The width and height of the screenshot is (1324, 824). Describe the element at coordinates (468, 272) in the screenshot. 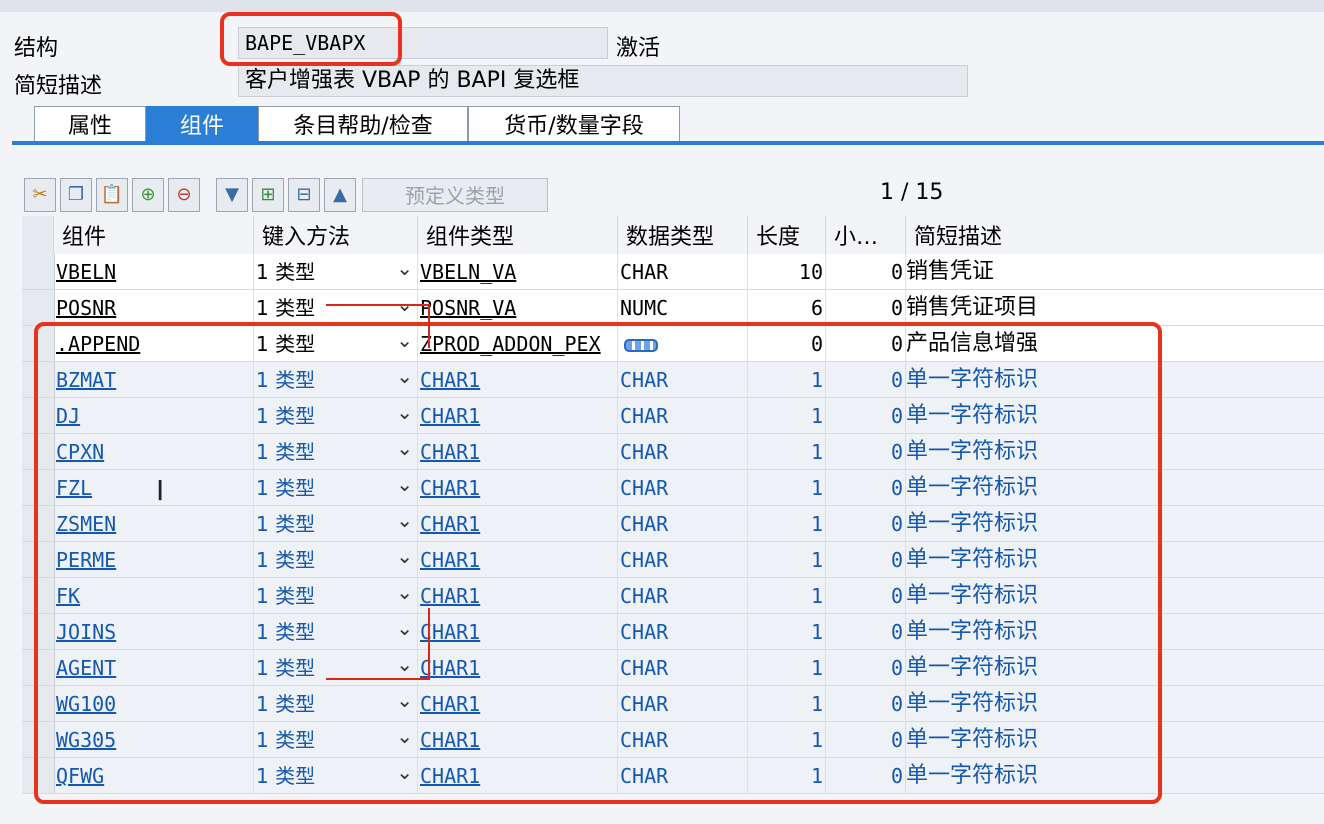

I see `cell-component-type-text: VBELN_VA` at that location.